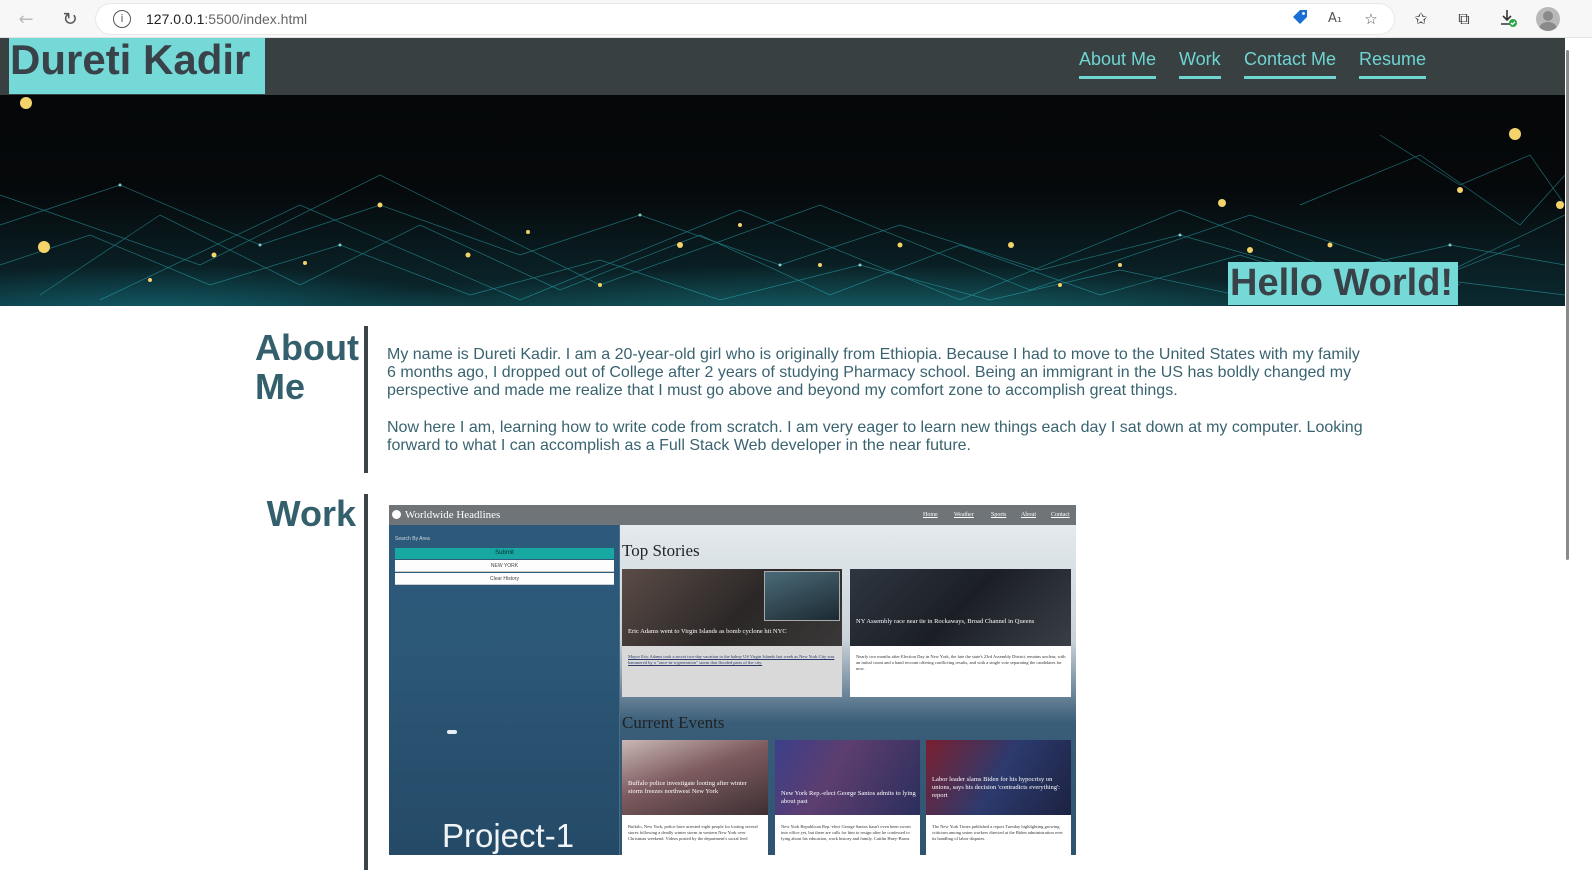 Image resolution: width=1592 pixels, height=870 pixels. What do you see at coordinates (1343, 283) in the screenshot?
I see `hero-greeting: Hello World!` at bounding box center [1343, 283].